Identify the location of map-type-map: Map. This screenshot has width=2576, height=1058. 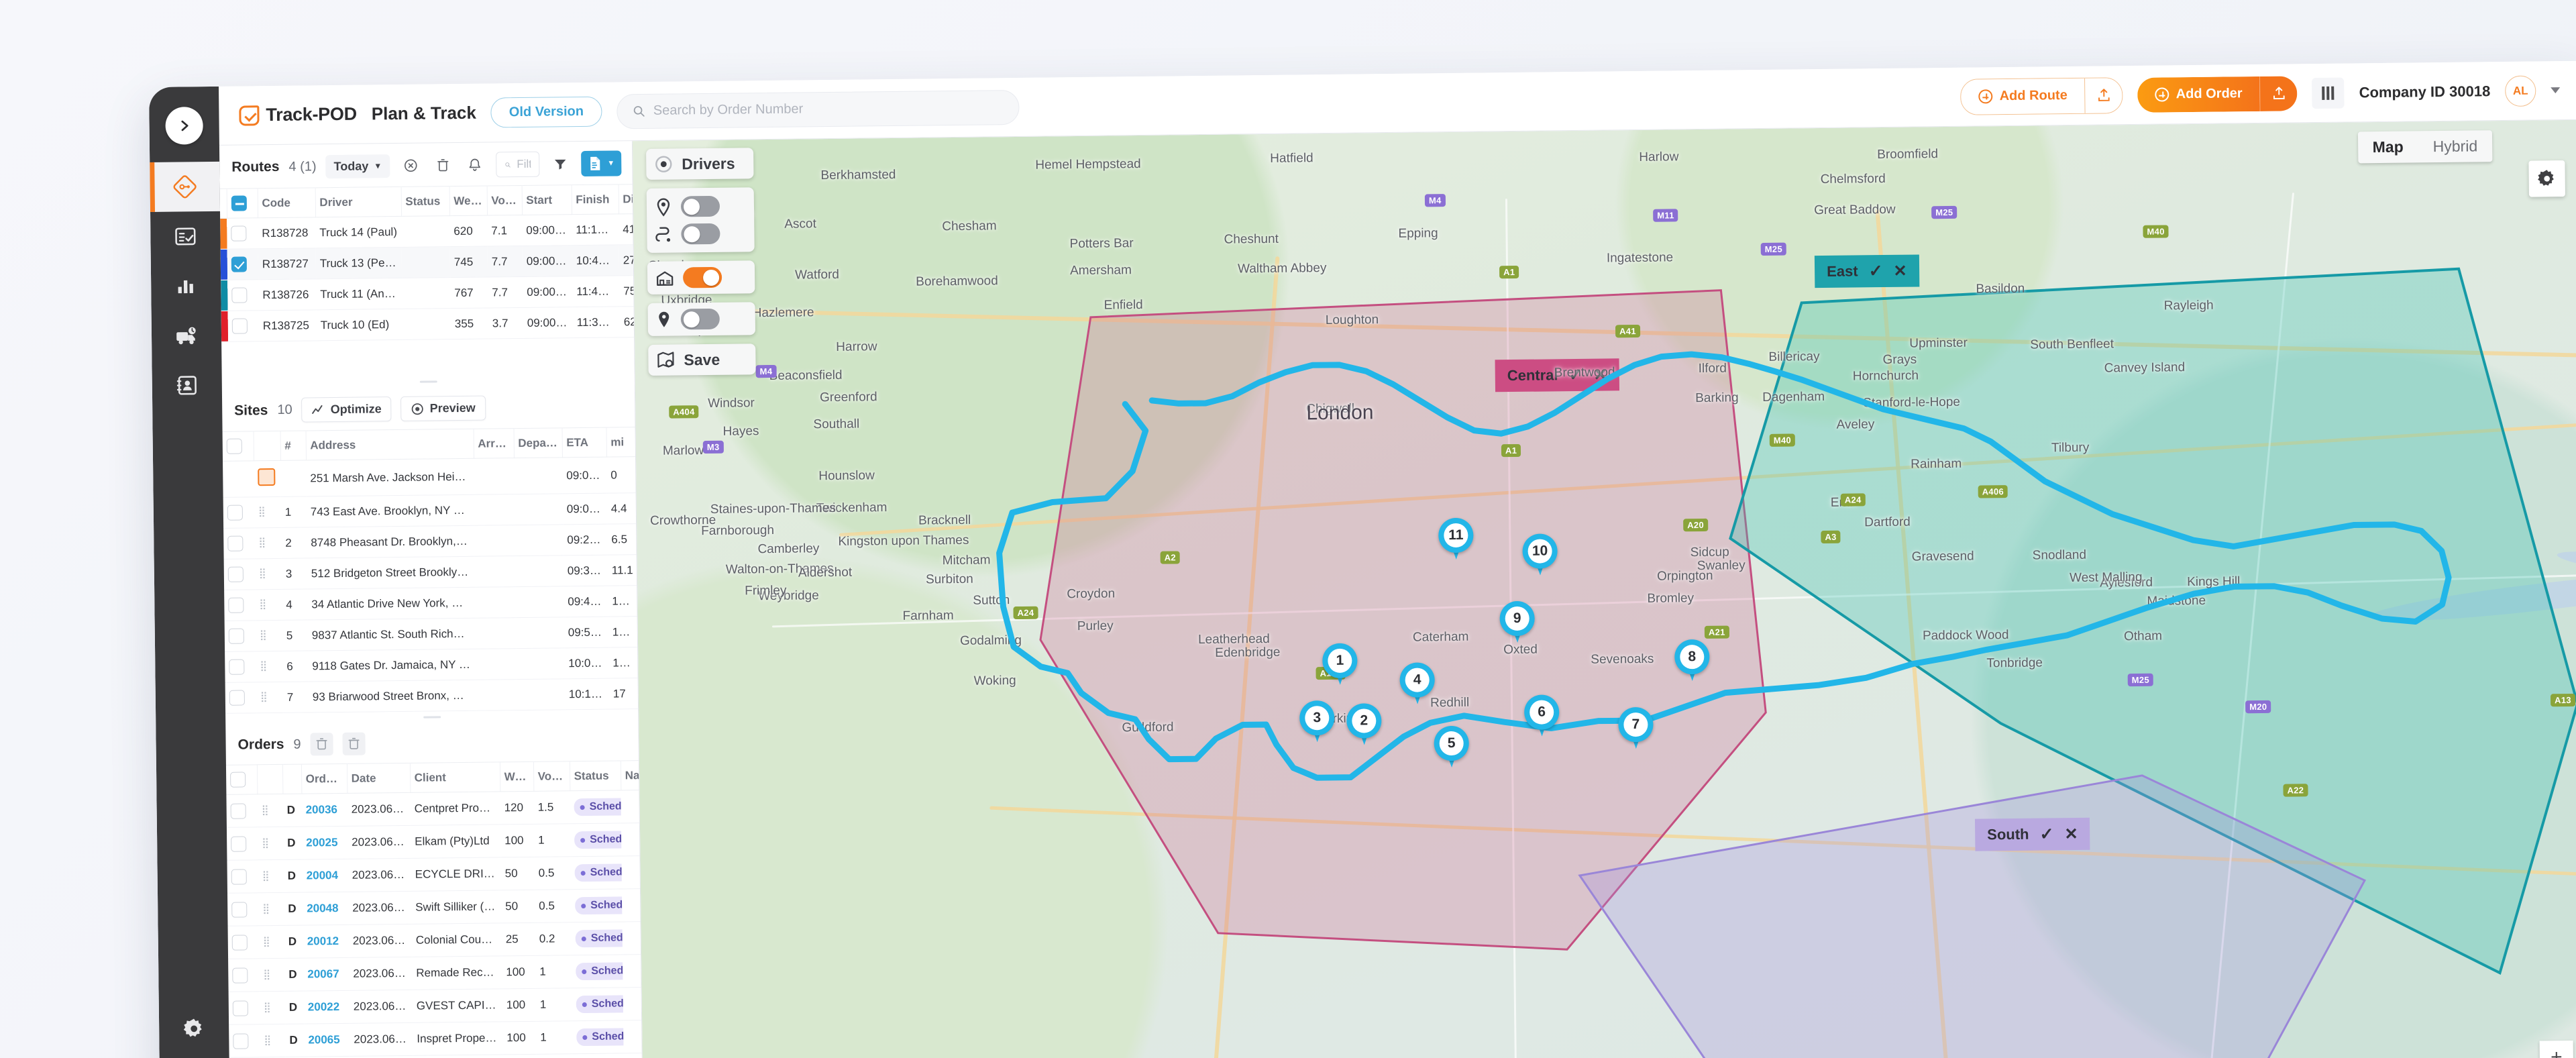
(2387, 147).